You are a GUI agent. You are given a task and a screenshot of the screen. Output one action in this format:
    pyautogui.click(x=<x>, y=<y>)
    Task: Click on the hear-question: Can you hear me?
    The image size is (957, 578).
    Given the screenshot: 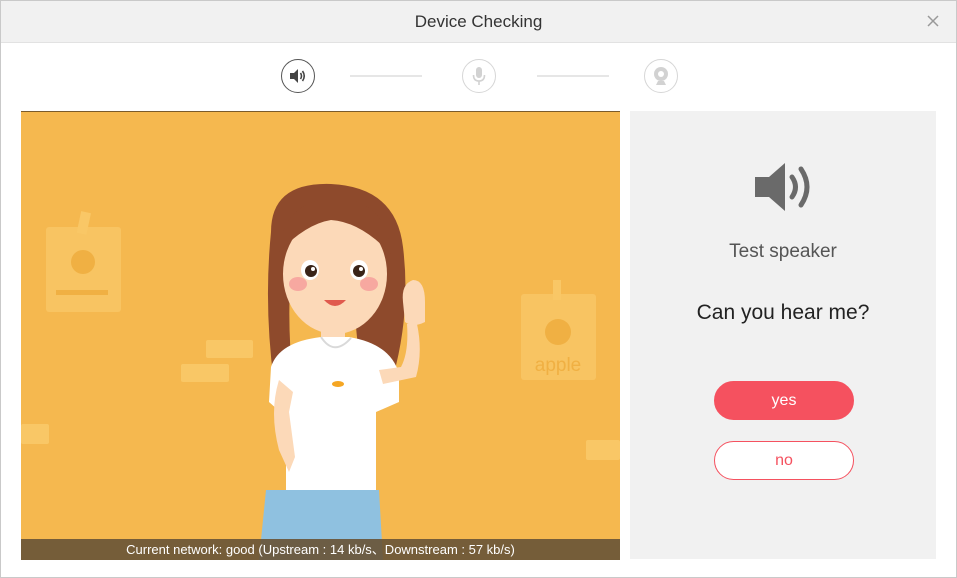 What is the action you would take?
    pyautogui.click(x=783, y=312)
    